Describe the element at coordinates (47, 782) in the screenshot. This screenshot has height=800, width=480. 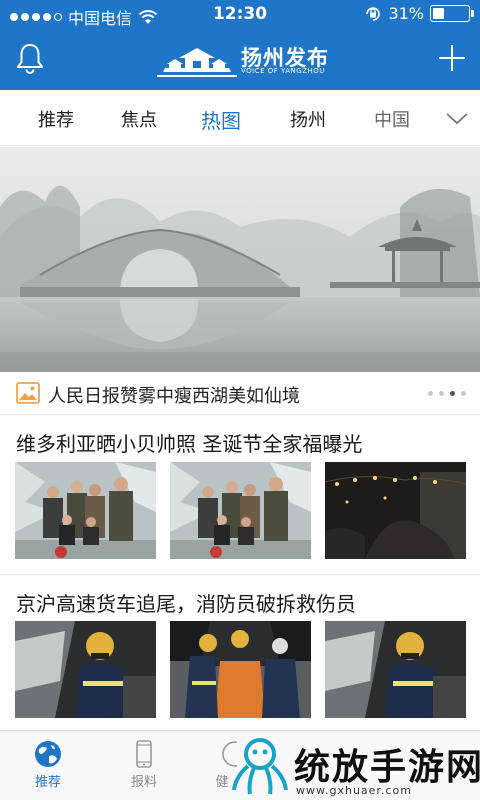
I see `bottom-tab-label: 推荐` at that location.